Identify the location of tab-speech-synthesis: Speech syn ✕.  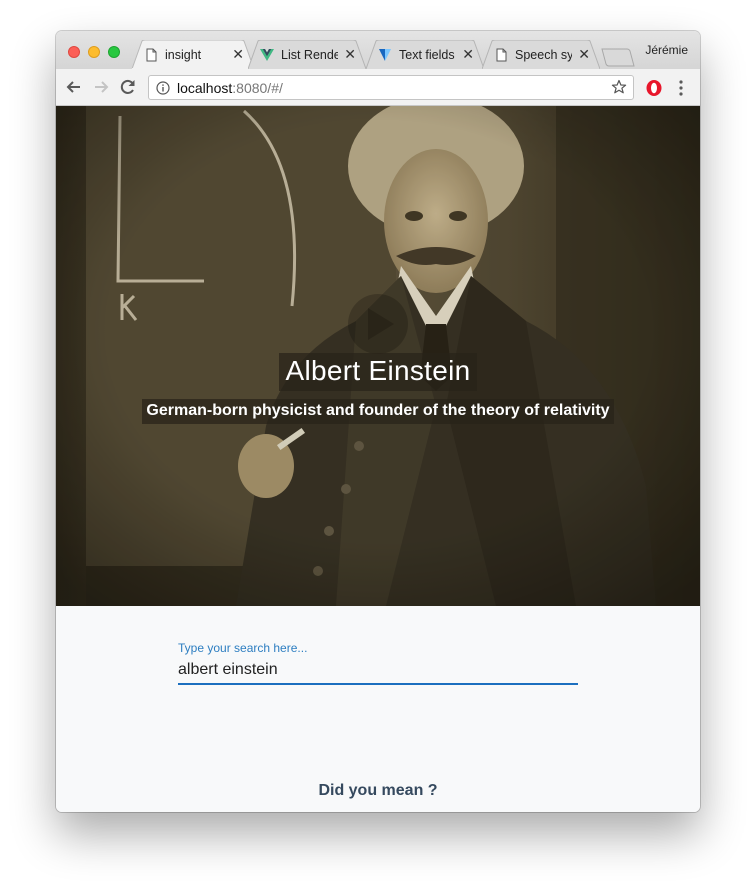
(541, 54).